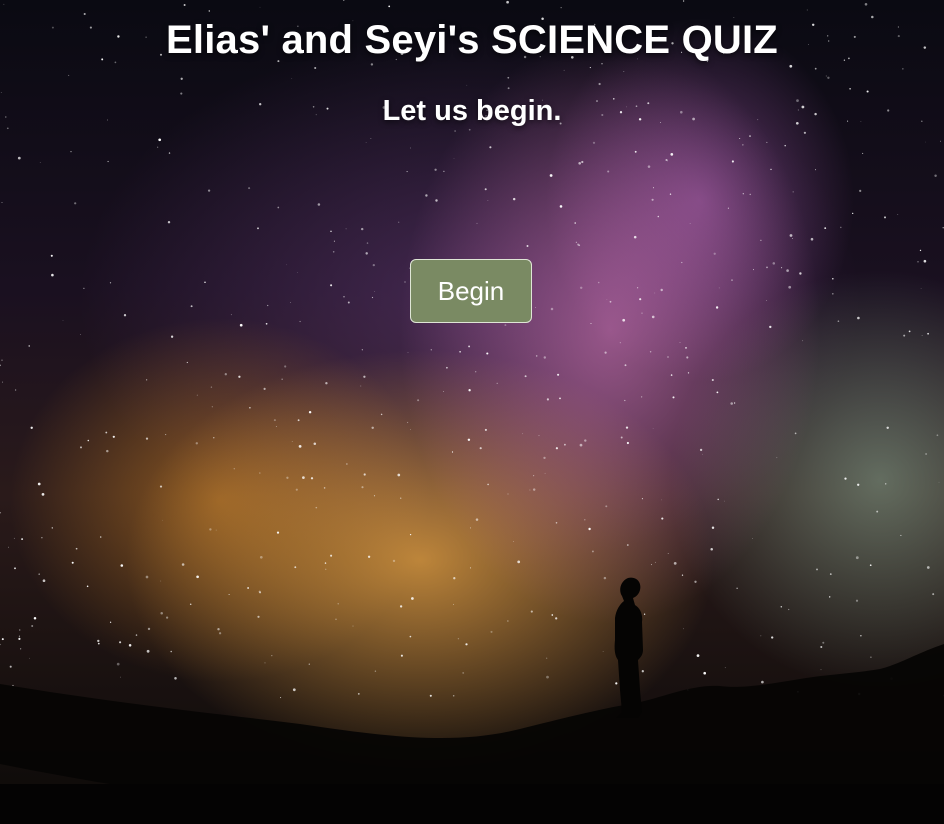 The image size is (944, 824). Describe the element at coordinates (472, 111) in the screenshot. I see `page-subtitle: Let us begin.` at that location.